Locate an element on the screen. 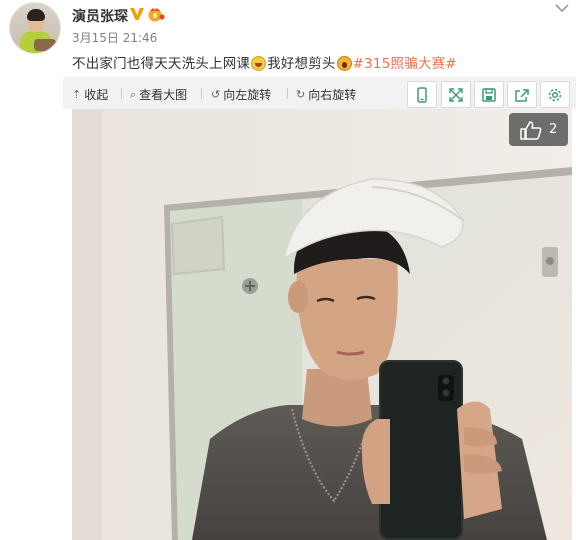 This screenshot has height=540, width=576. verified-icon is located at coordinates (137, 14).